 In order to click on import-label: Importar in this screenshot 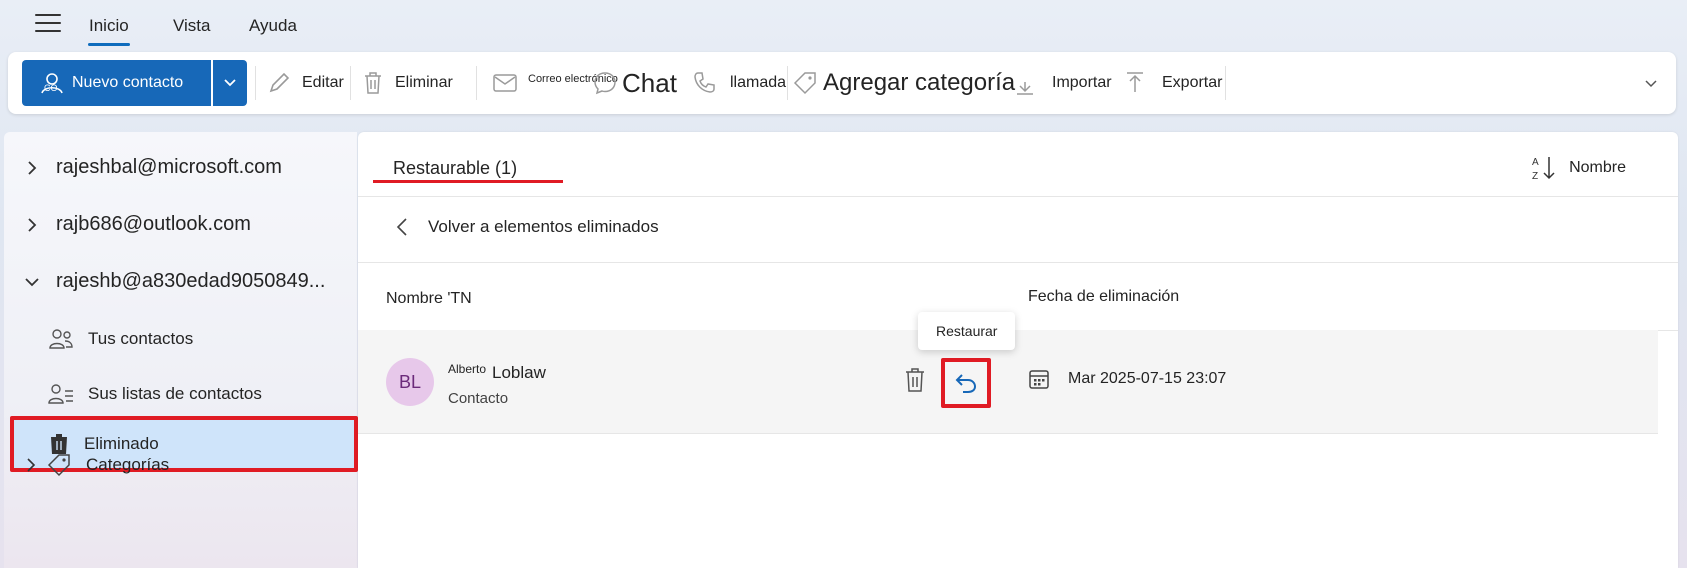, I will do `click(1082, 82)`.